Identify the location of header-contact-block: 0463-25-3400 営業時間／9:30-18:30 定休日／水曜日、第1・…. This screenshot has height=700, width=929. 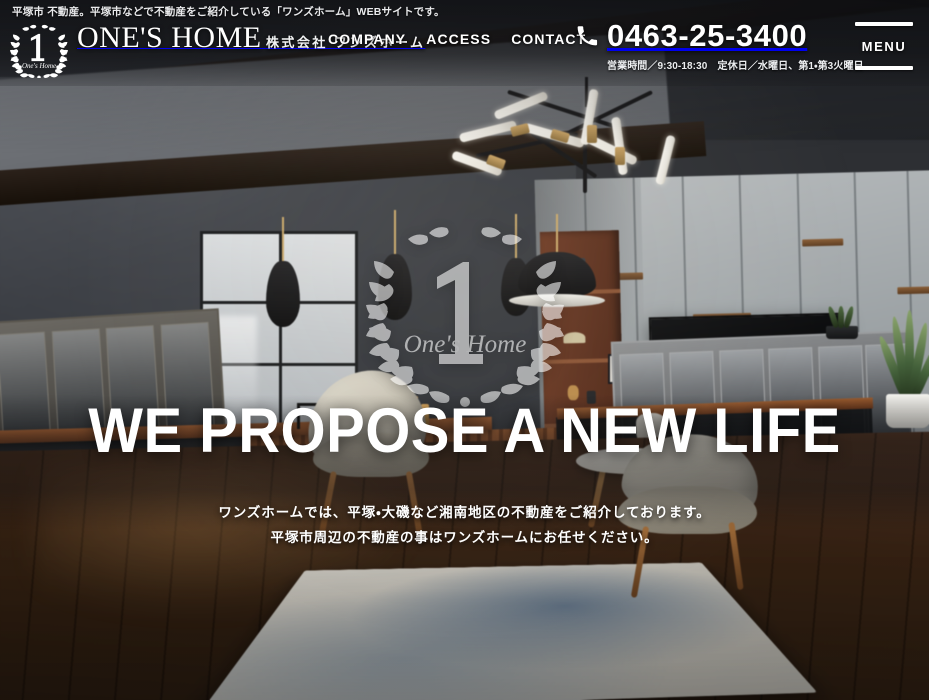
(720, 46).